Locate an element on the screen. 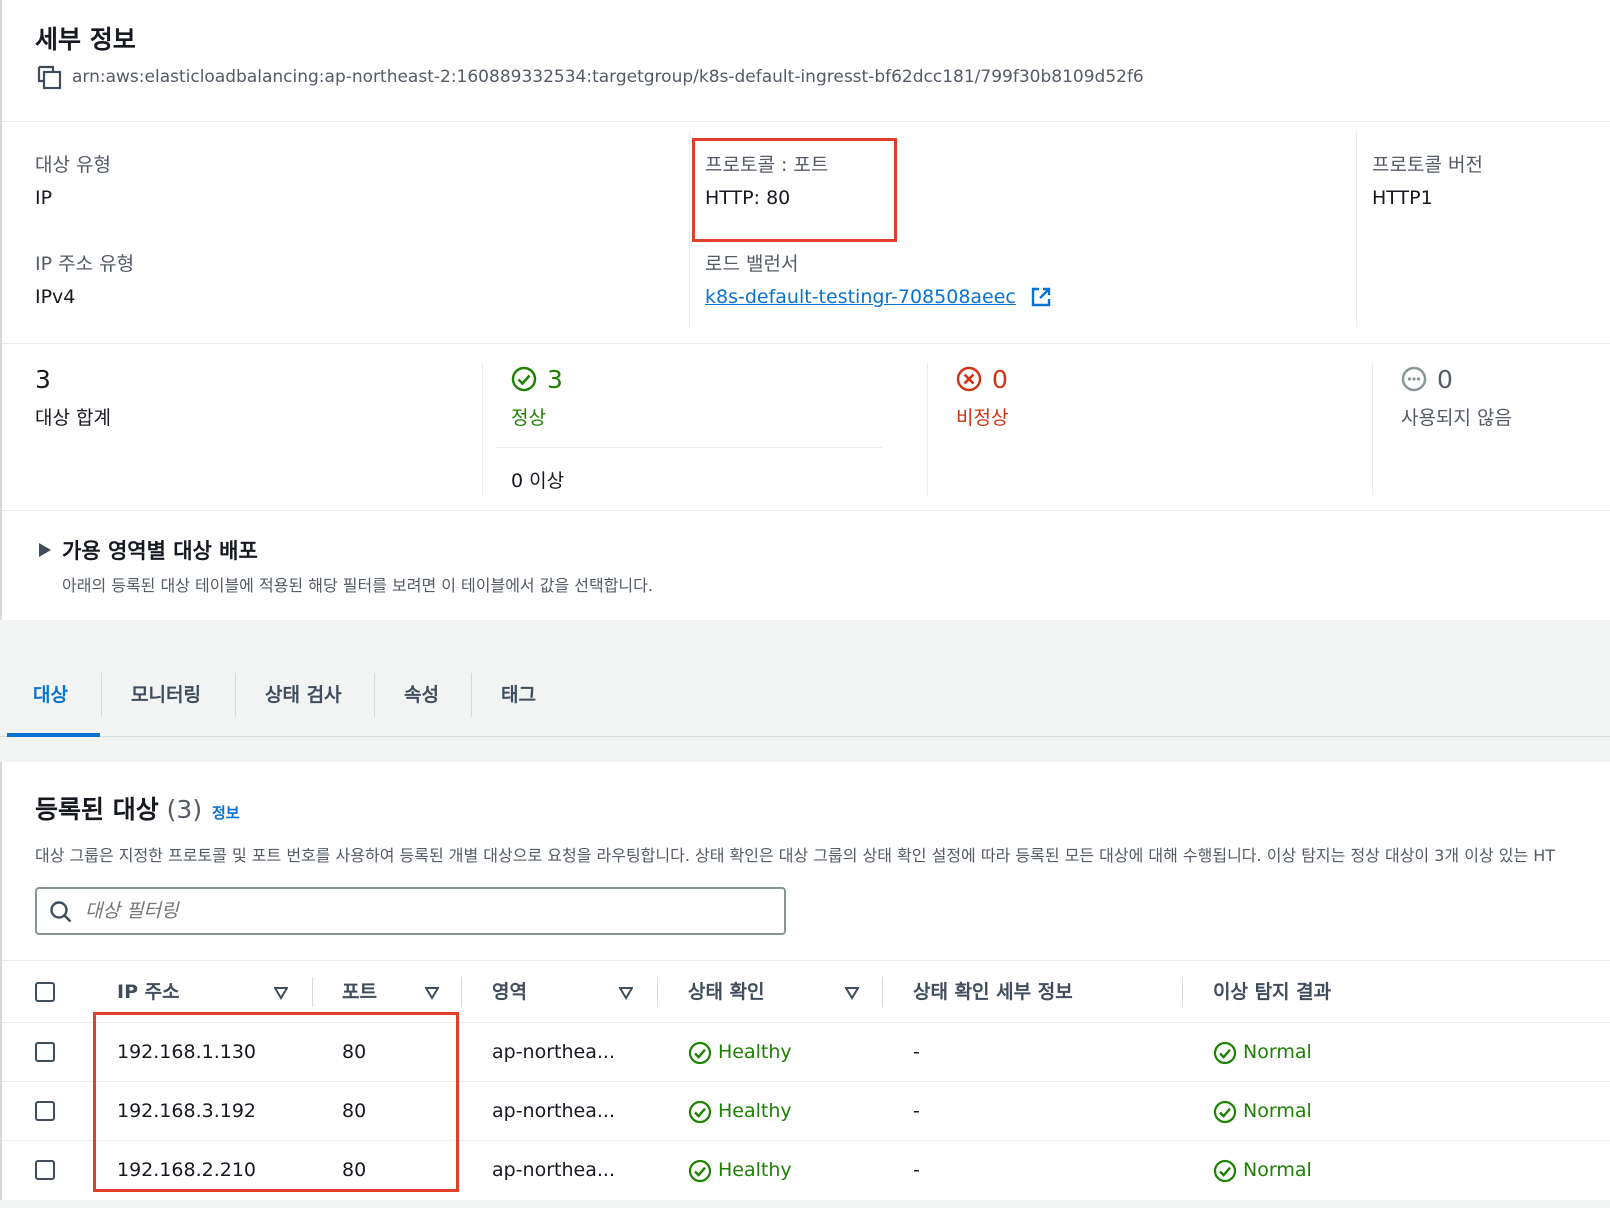  col-header-anomaly: 이상 탐지 결과 is located at coordinates (1272, 992).